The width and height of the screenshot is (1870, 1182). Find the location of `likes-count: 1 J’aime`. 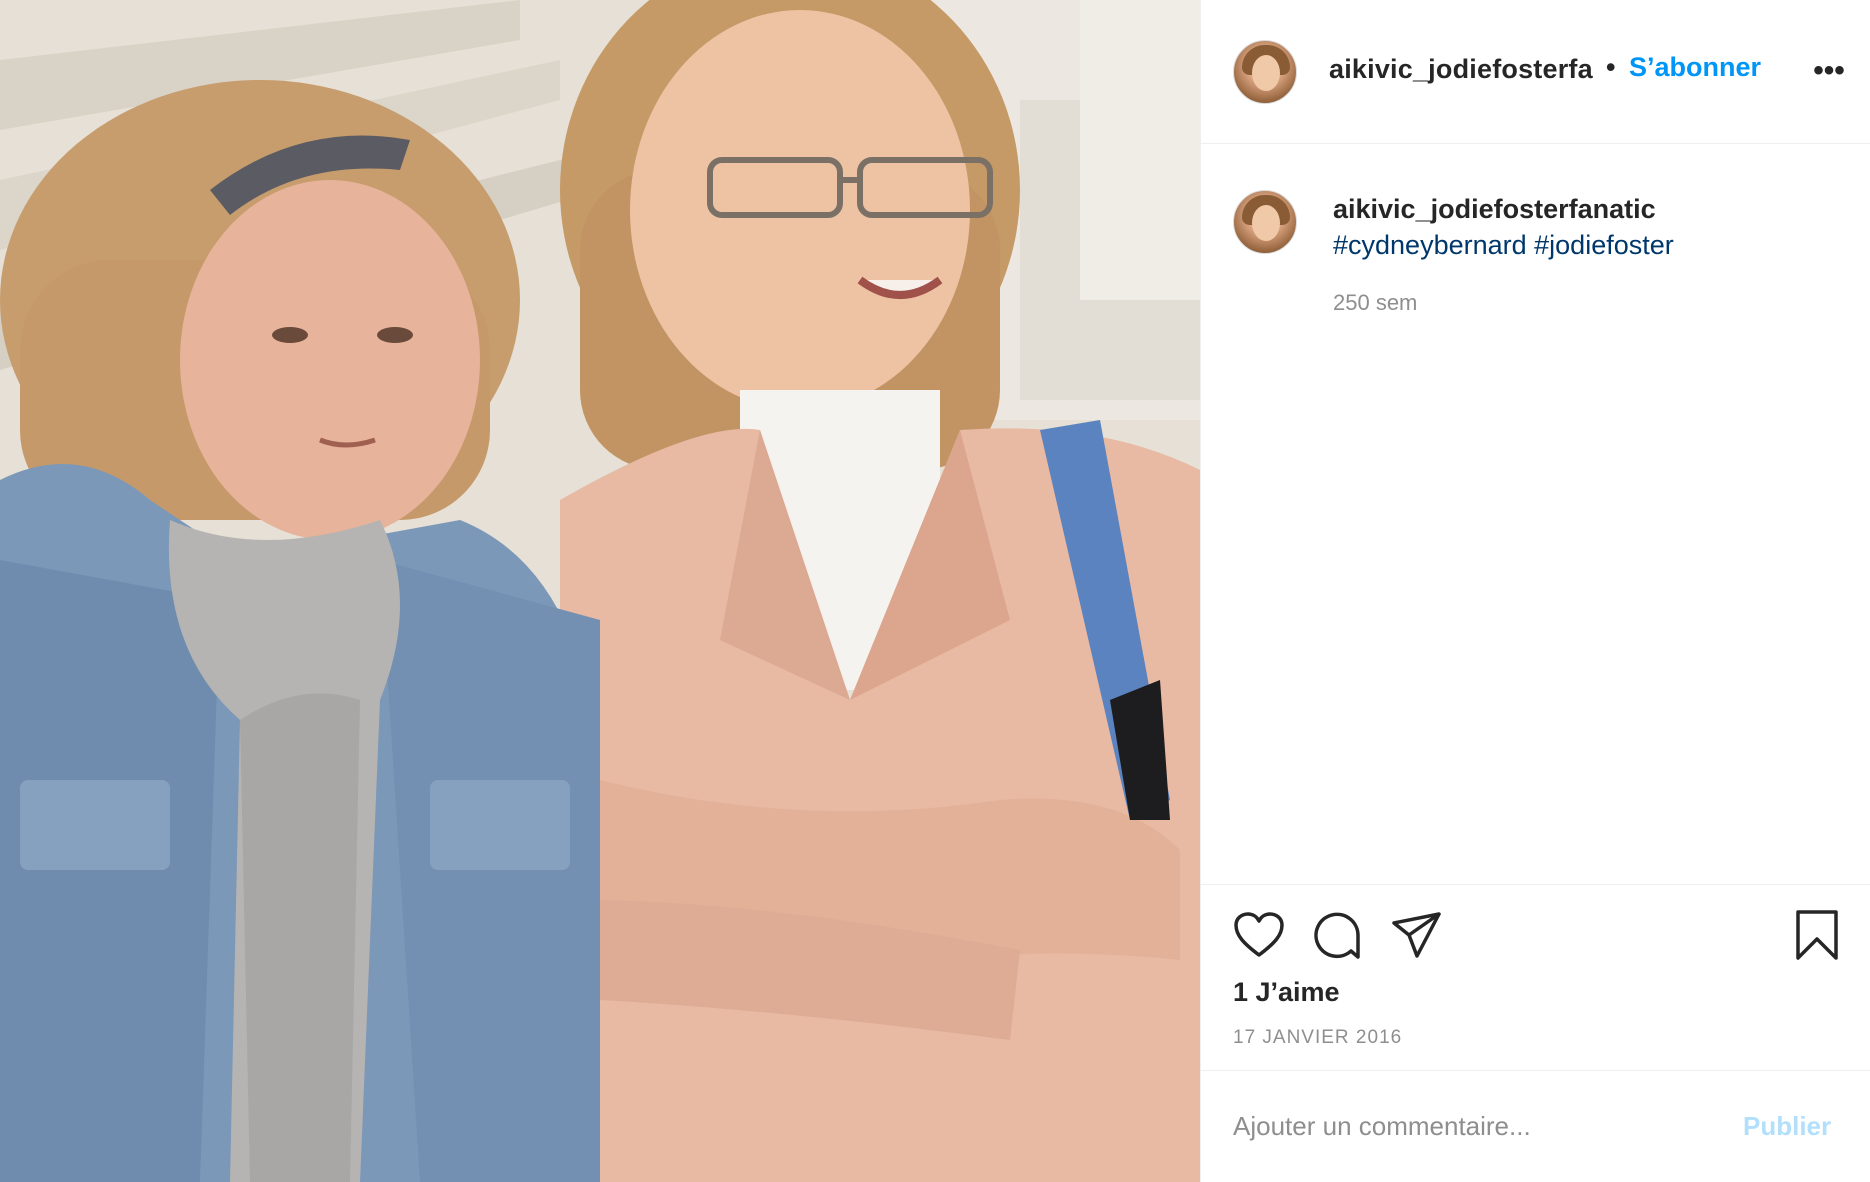

likes-count: 1 J’aime is located at coordinates (1286, 992).